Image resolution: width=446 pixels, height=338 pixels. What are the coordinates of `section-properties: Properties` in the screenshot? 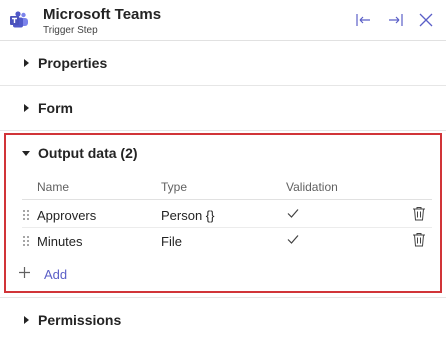 It's located at (223, 63).